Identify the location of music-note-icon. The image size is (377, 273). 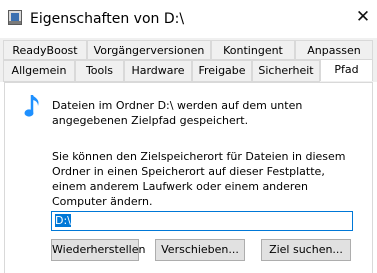
(31, 106).